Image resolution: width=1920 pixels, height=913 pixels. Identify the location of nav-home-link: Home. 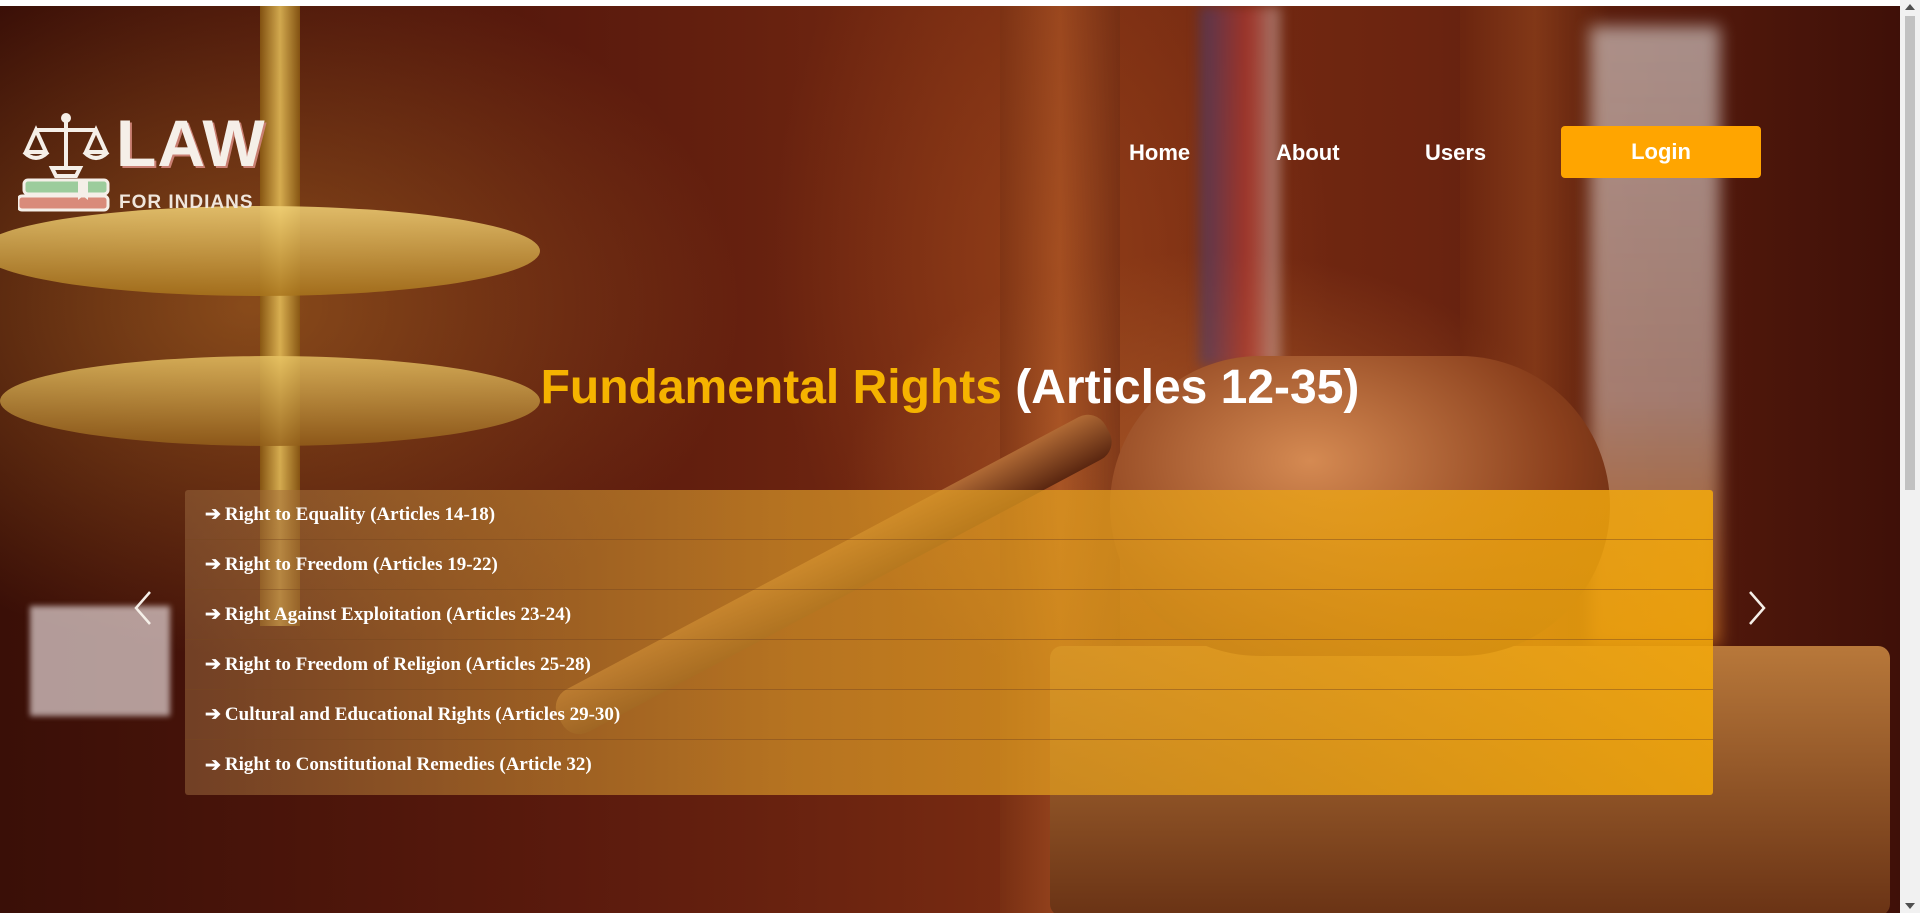
(1159, 153).